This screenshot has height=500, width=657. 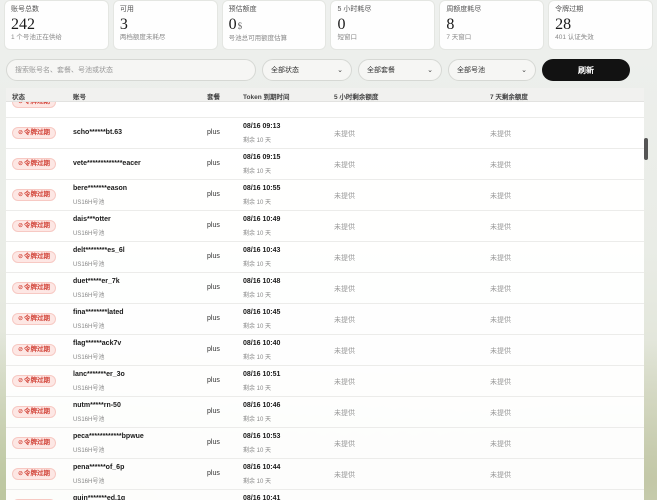 I want to click on account-name: delt********es_6l, so click(x=99, y=250).